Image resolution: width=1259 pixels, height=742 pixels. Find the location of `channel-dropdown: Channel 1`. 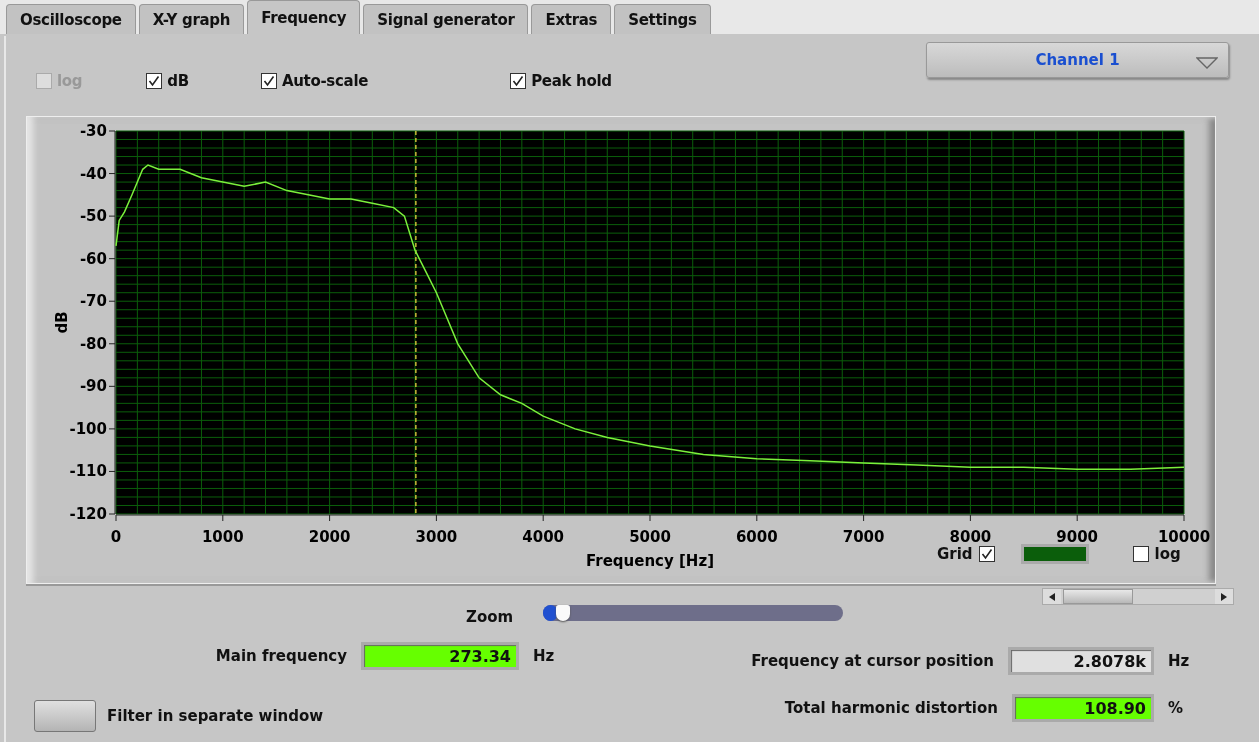

channel-dropdown: Channel 1 is located at coordinates (1077, 60).